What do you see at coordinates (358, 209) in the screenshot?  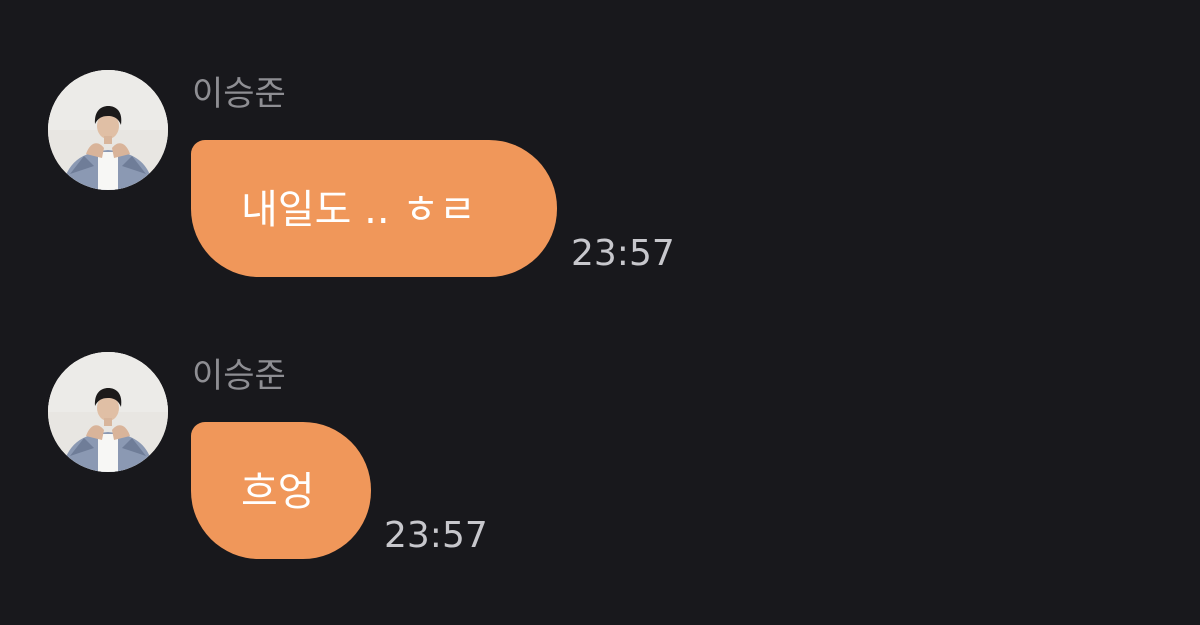 I see `message-text: 내일도 .. ㅎㄹ` at bounding box center [358, 209].